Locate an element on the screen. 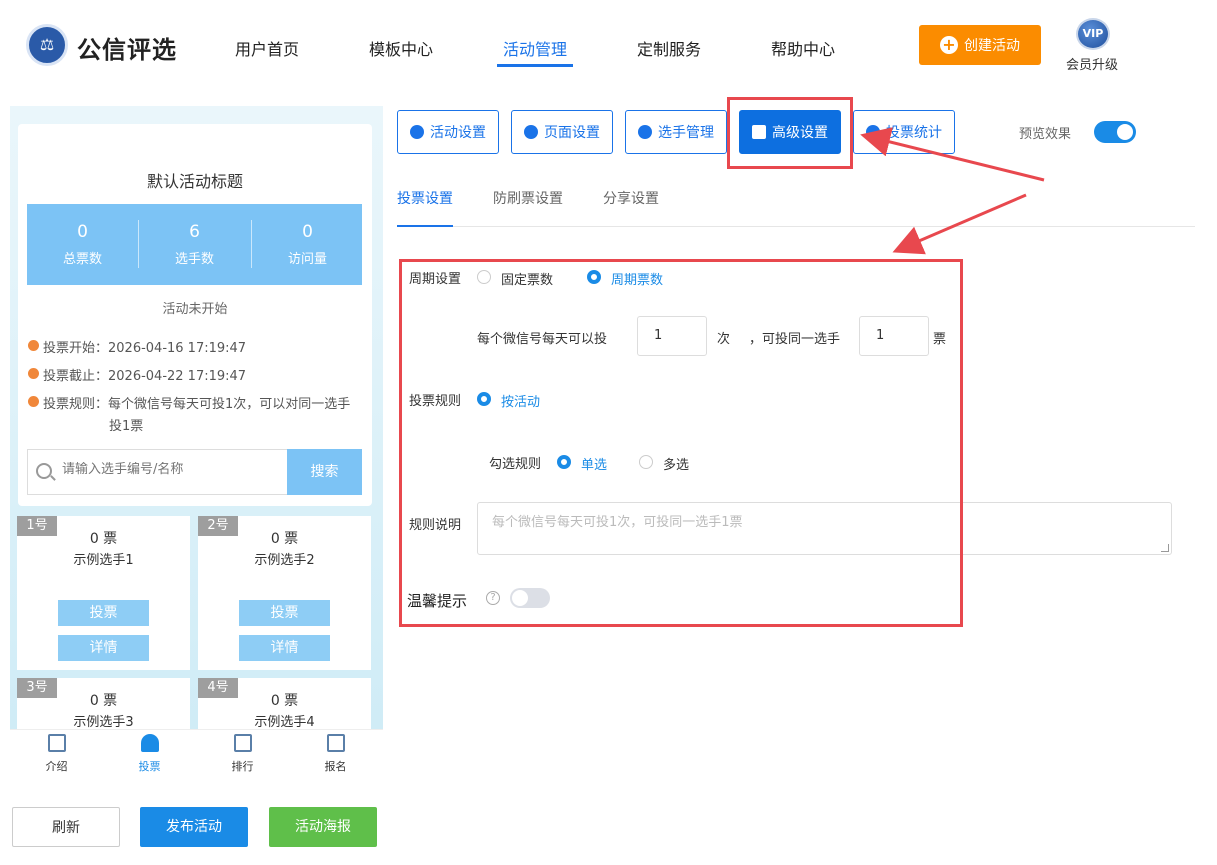  create-activity-button: + 创建活动 is located at coordinates (980, 45).